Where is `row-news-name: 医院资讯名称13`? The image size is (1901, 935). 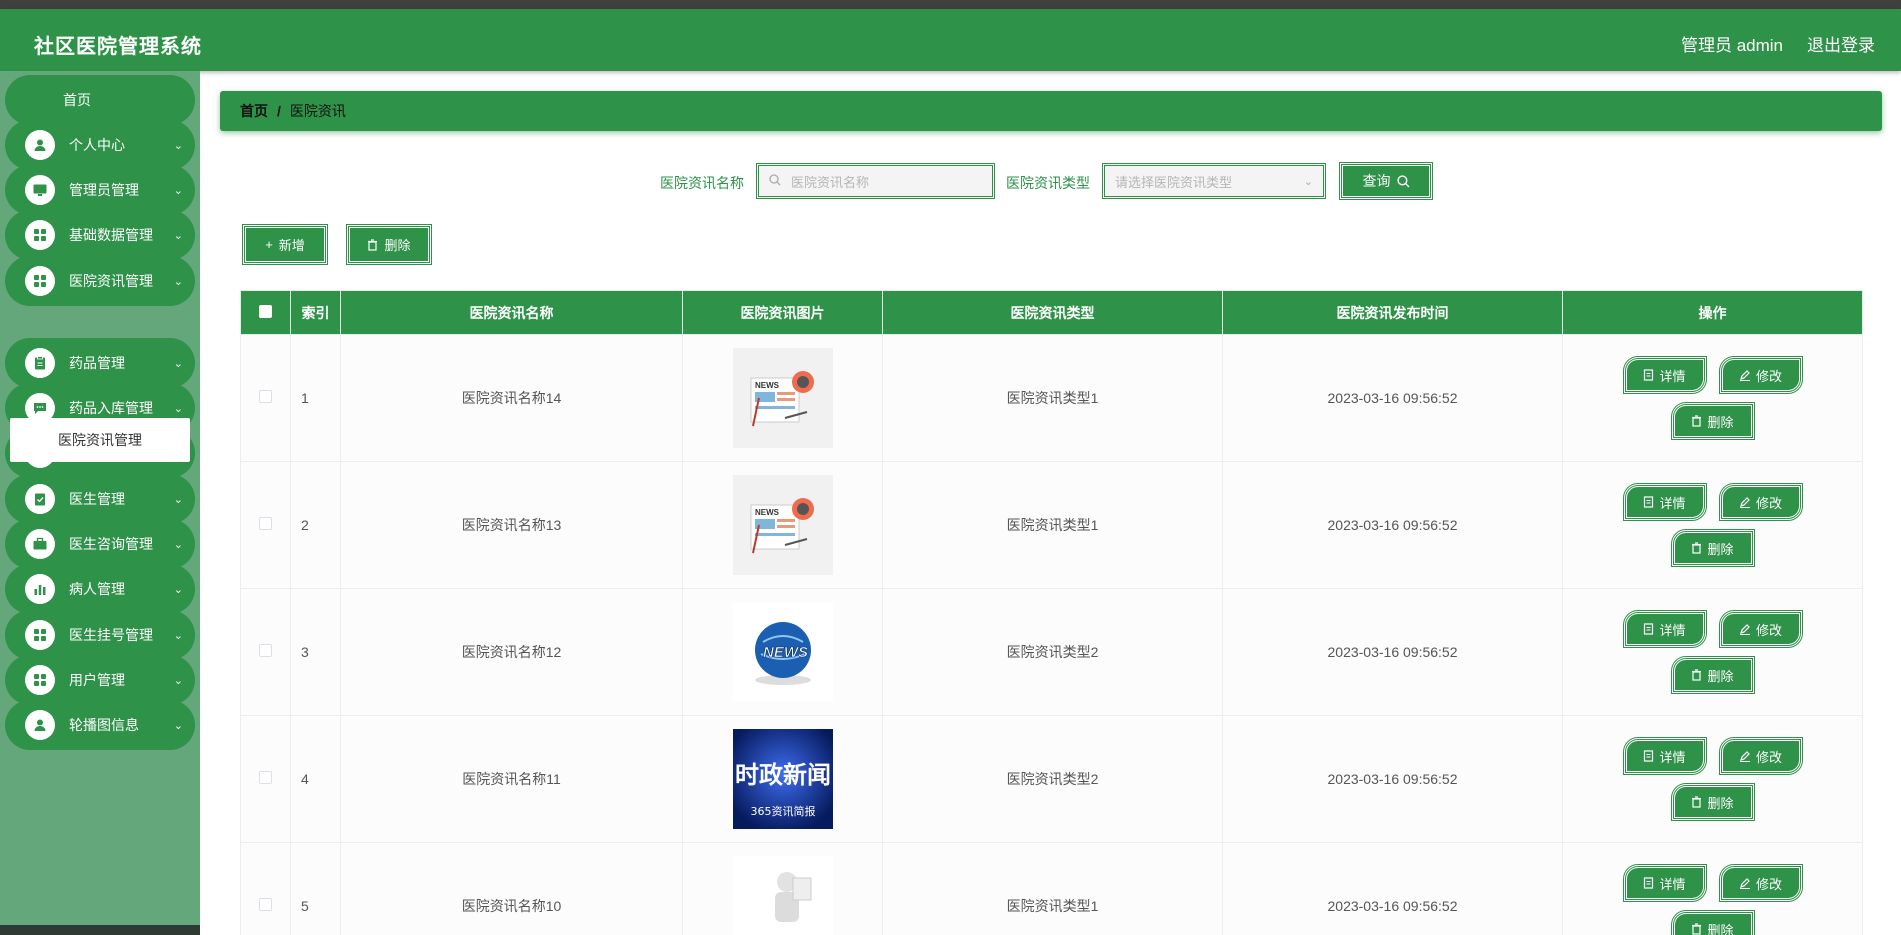 row-news-name: 医院资讯名称13 is located at coordinates (511, 525).